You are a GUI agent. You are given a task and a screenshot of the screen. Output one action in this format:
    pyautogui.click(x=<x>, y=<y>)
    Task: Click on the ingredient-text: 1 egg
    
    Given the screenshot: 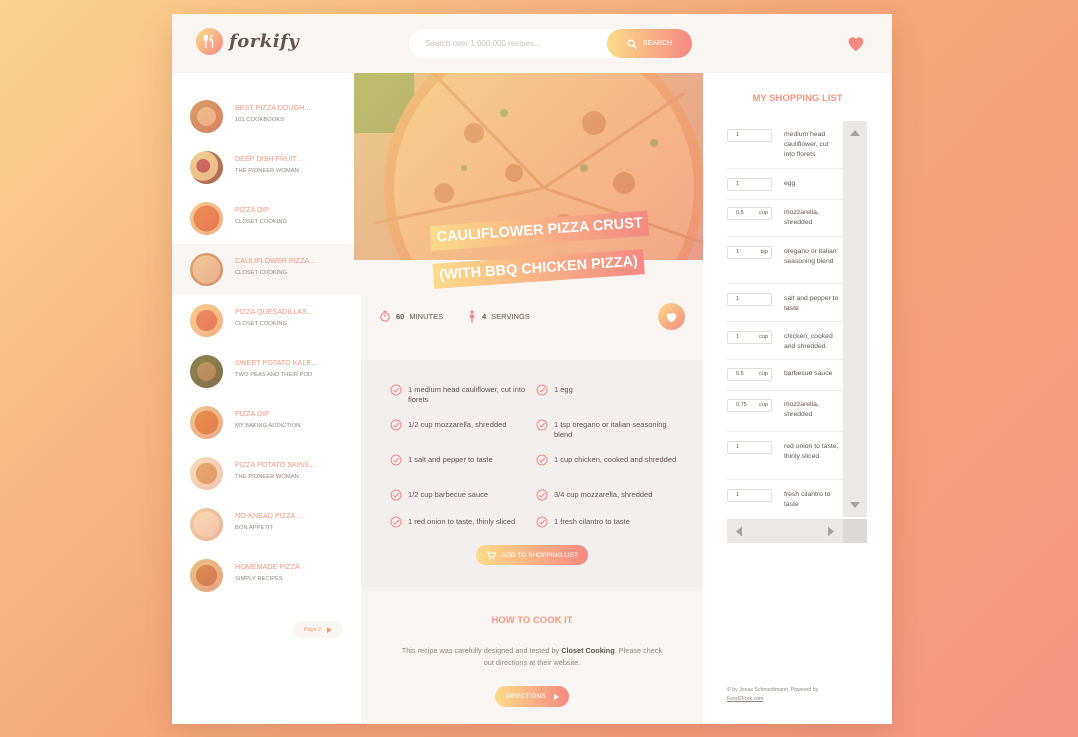 What is the action you would take?
    pyautogui.click(x=563, y=389)
    